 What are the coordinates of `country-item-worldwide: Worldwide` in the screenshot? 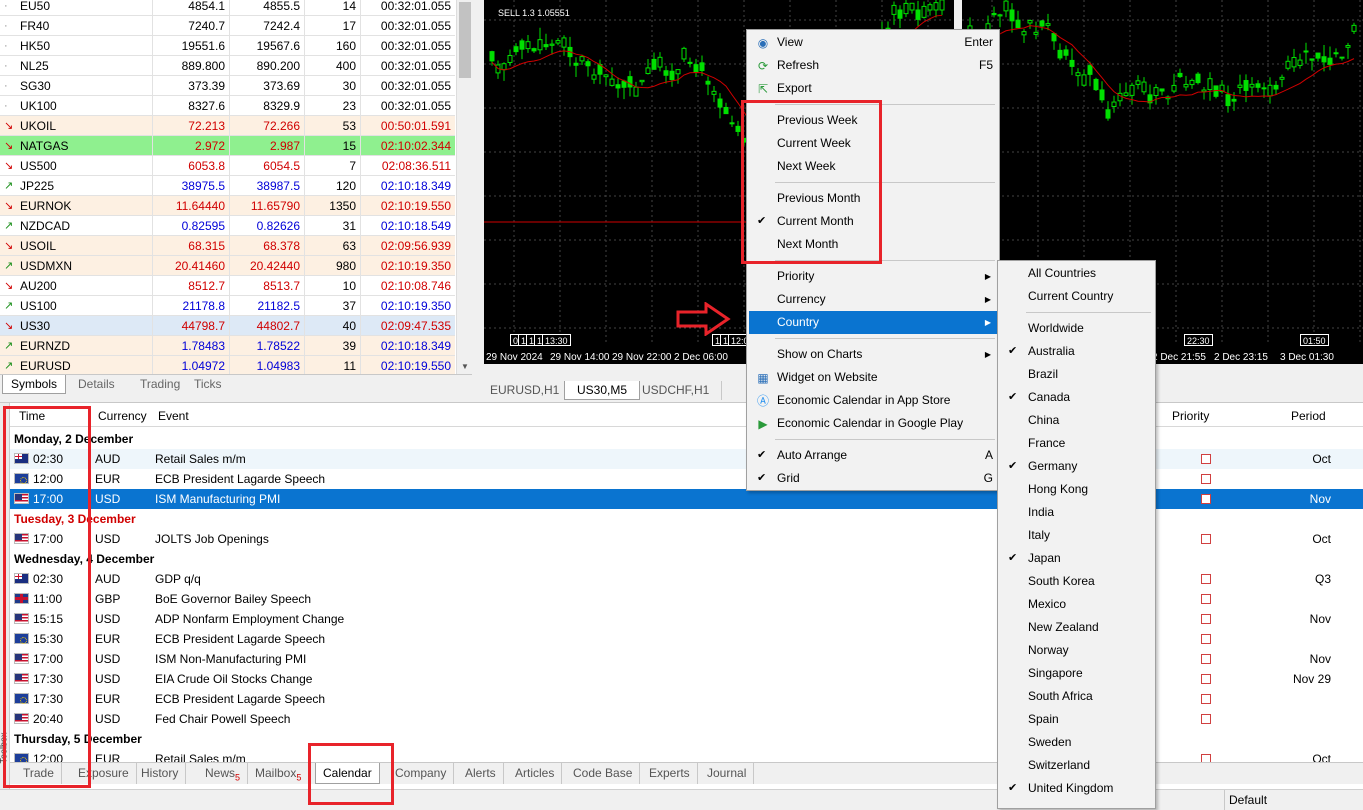 It's located at (1076, 328).